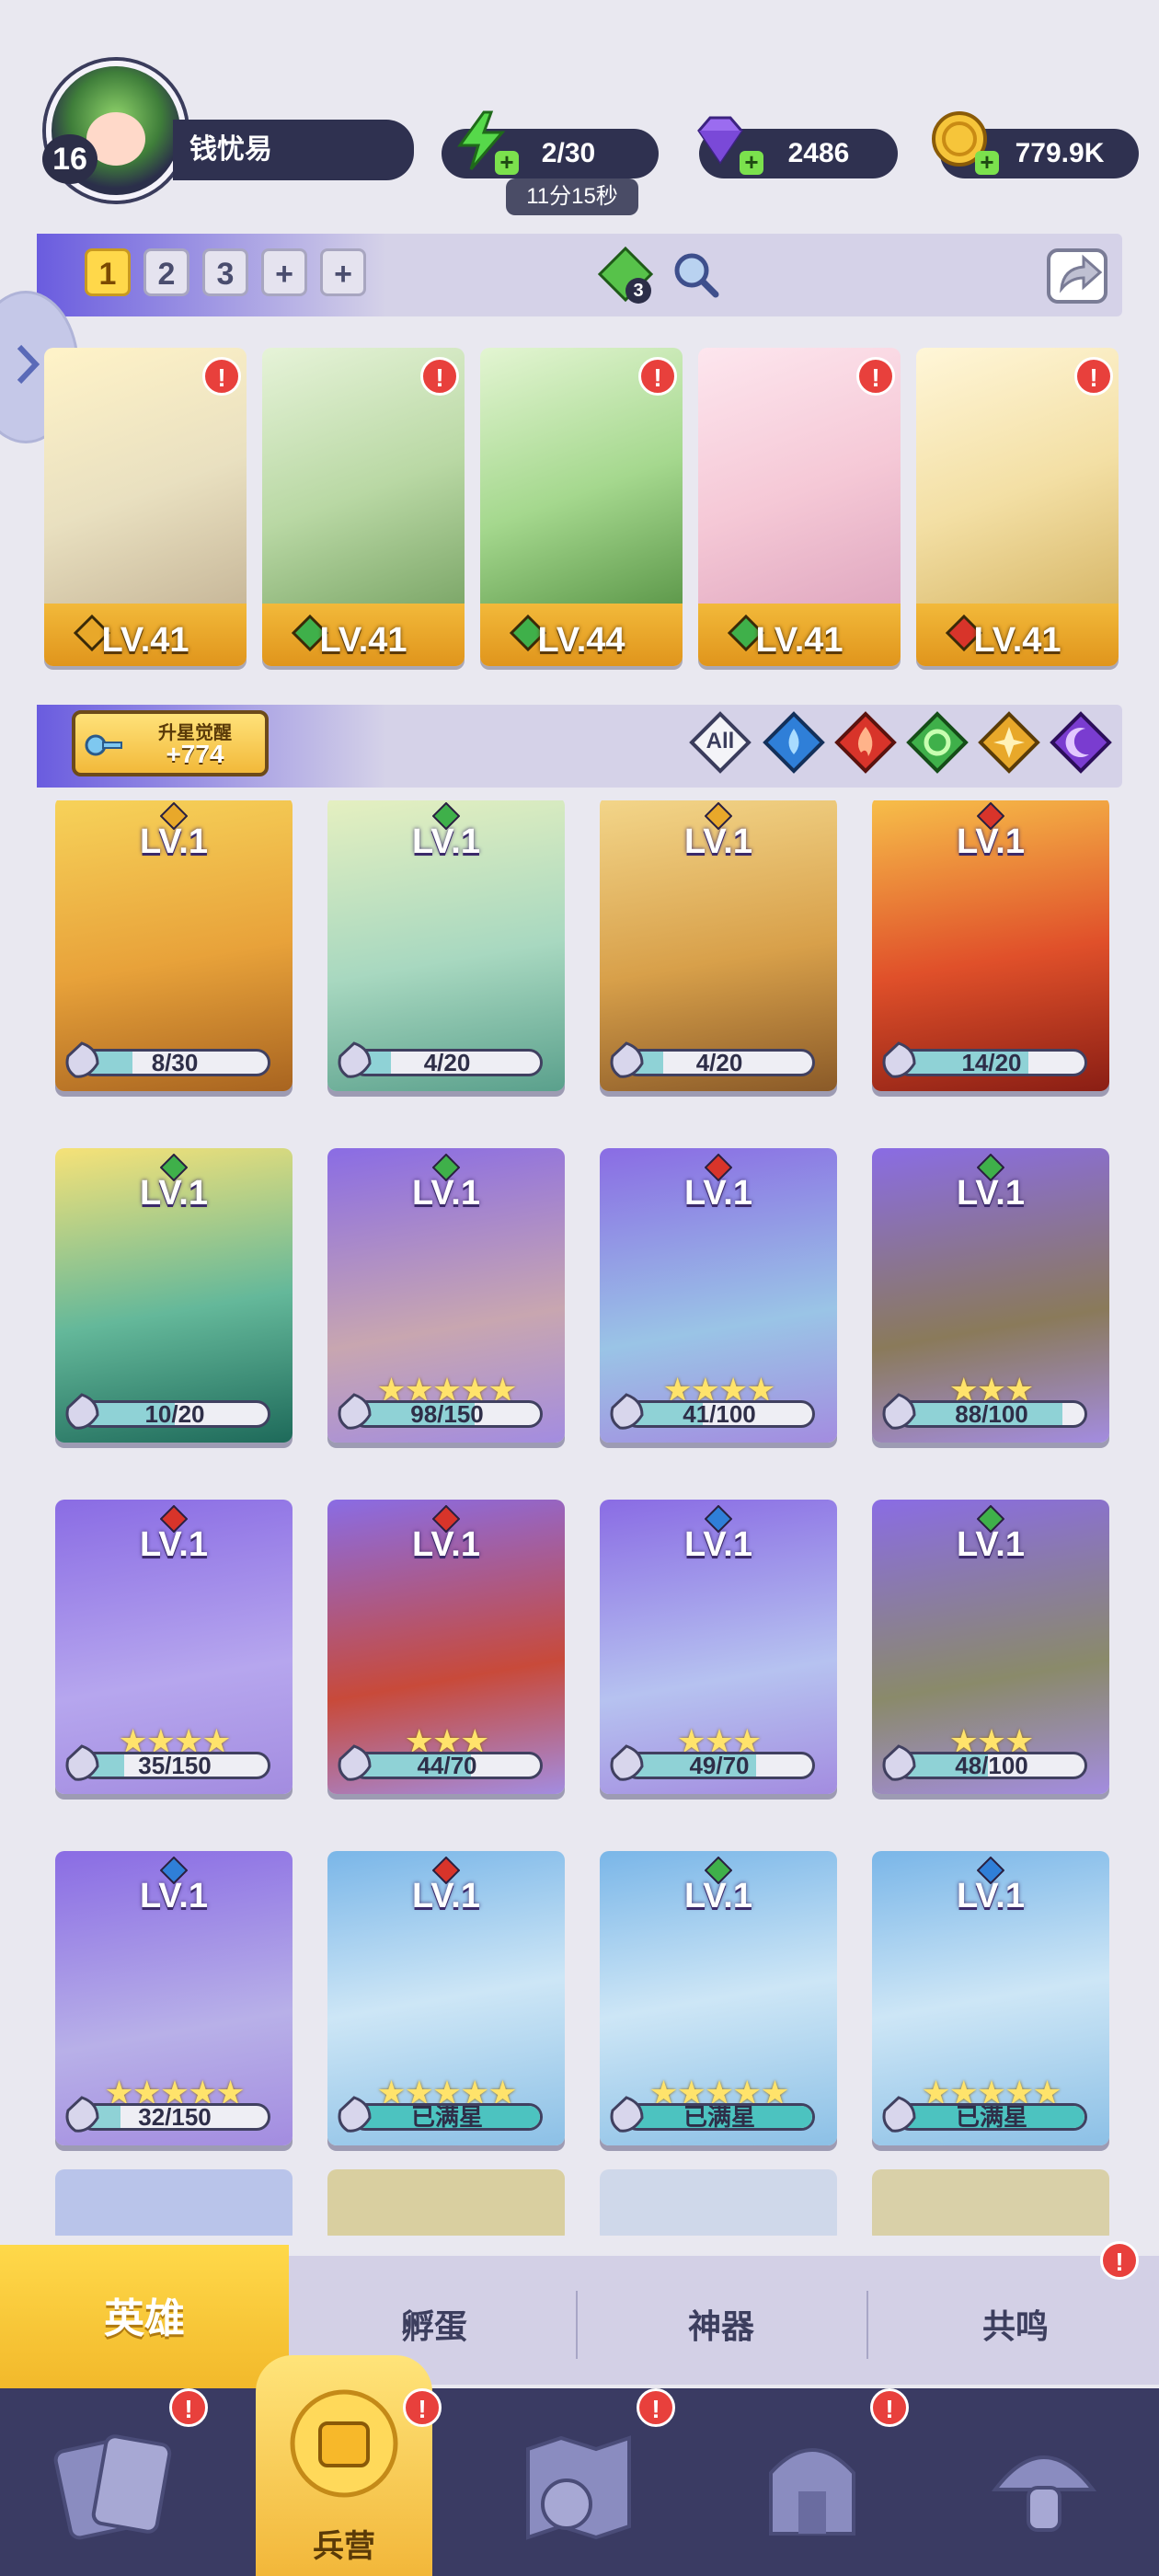 This screenshot has height=2576, width=1159. What do you see at coordinates (343, 272) in the screenshot?
I see `team-slot-add-2: +` at bounding box center [343, 272].